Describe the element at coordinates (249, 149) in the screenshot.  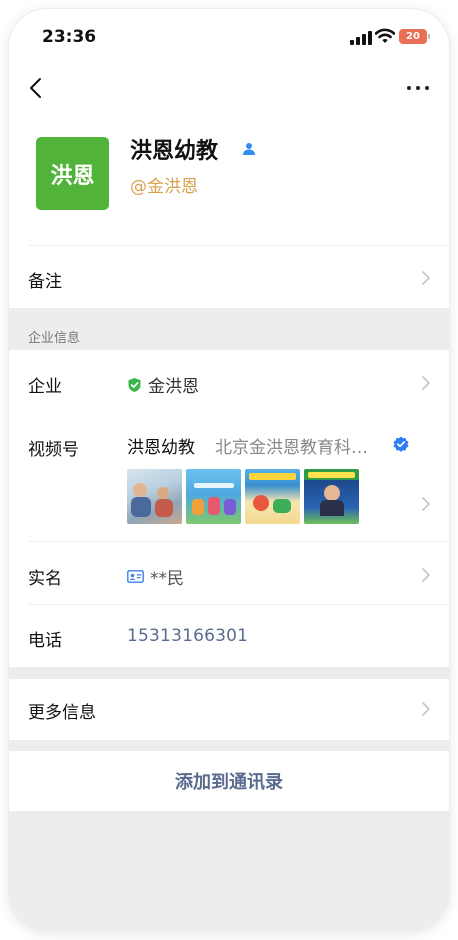
I see `enterprise-person-icon` at that location.